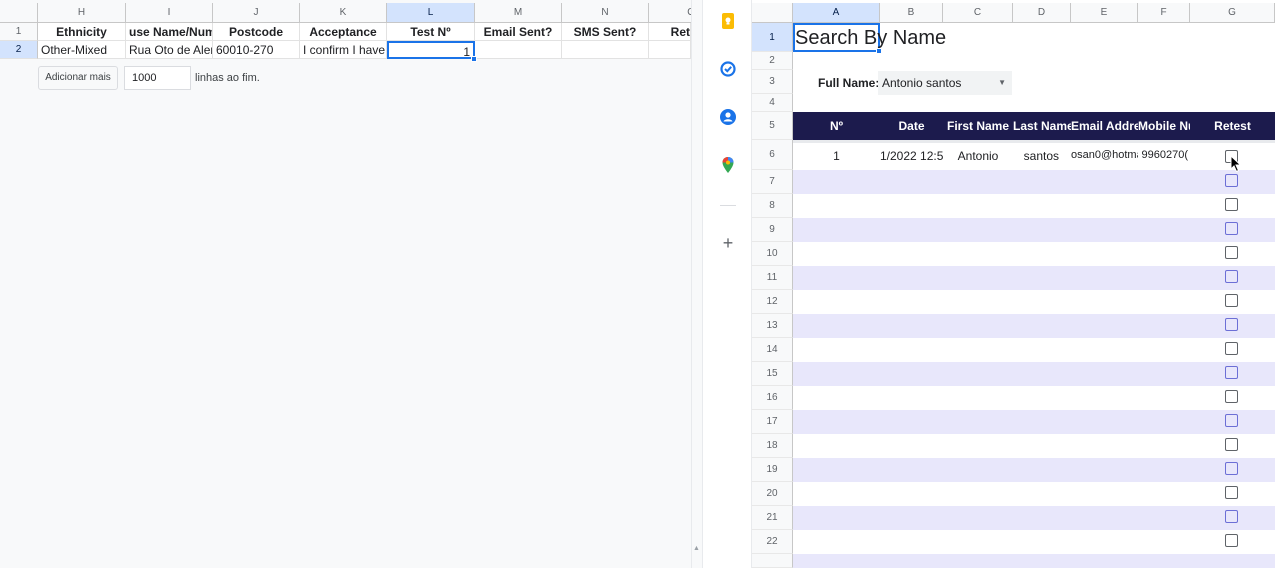 The image size is (1280, 568). I want to click on result-date: 1/2022 12:50, so click(911, 156).